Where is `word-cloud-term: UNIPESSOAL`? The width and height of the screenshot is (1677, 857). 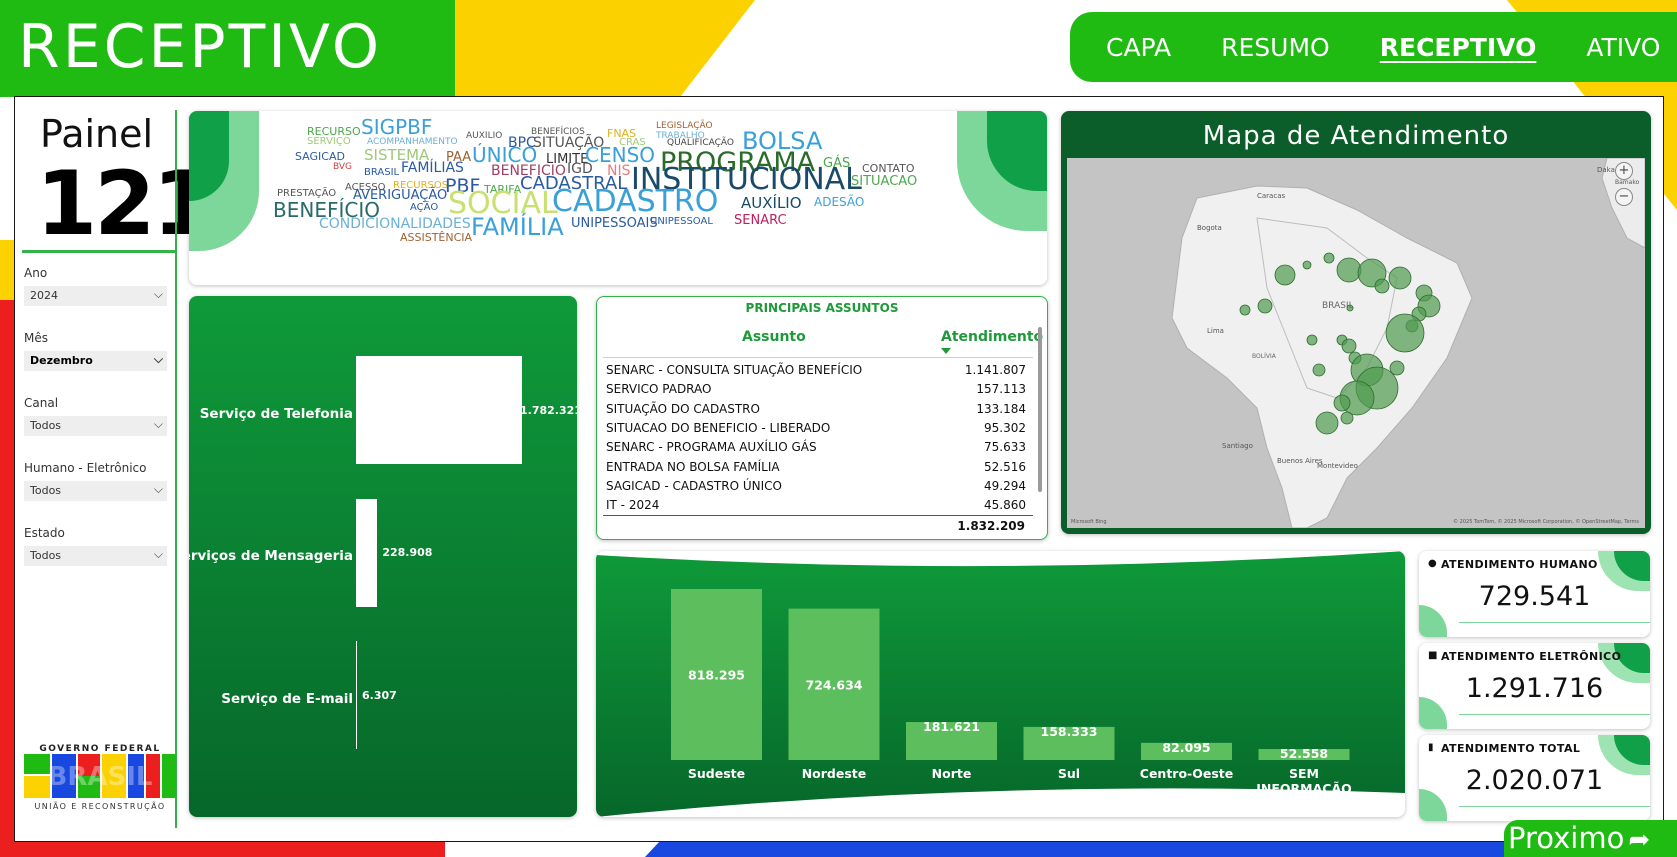 word-cloud-term: UNIPESSOAL is located at coordinates (681, 222).